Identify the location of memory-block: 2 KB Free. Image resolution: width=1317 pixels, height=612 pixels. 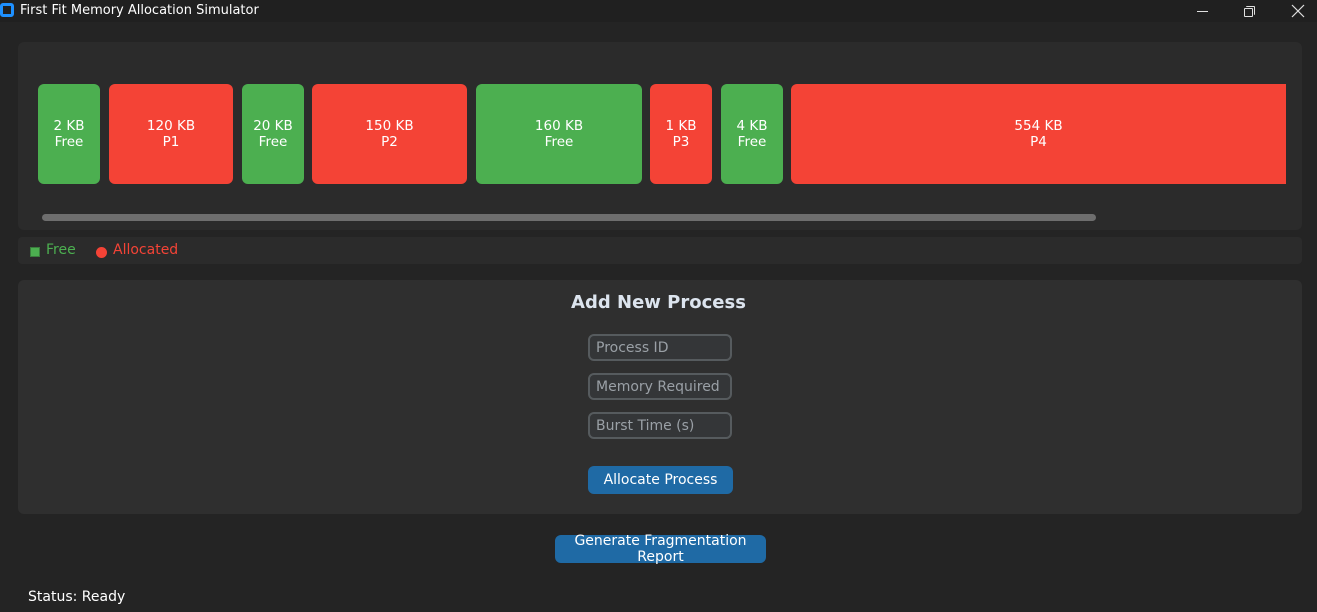
(69, 134).